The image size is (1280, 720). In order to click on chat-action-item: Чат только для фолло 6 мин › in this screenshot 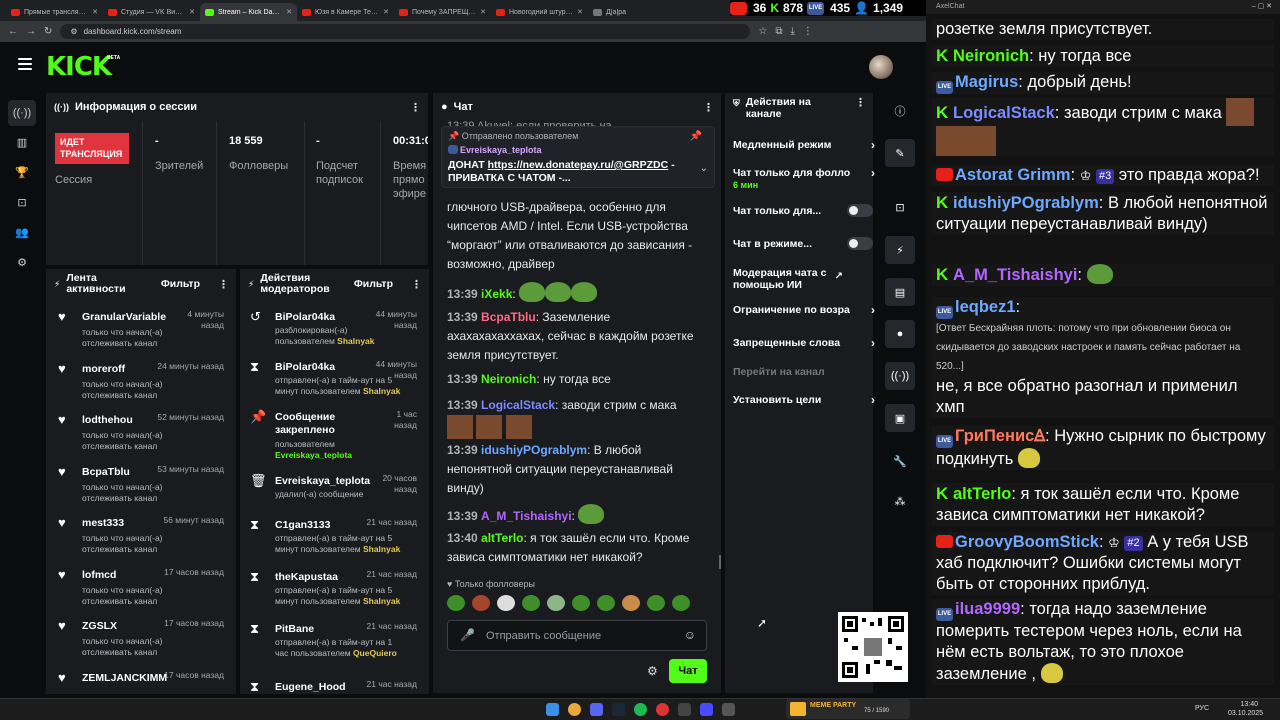, I will do `click(804, 179)`.